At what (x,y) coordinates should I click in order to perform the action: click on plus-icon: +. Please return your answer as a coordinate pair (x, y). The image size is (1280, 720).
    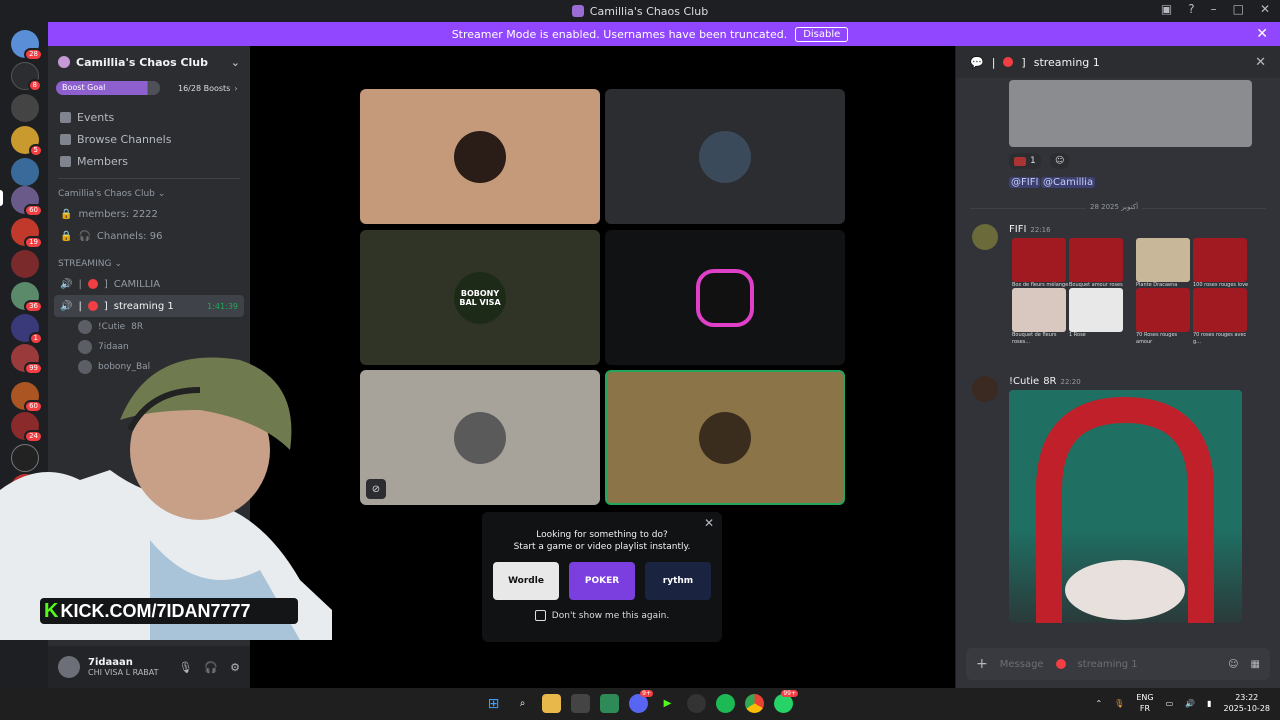
    Looking at the image, I should click on (982, 664).